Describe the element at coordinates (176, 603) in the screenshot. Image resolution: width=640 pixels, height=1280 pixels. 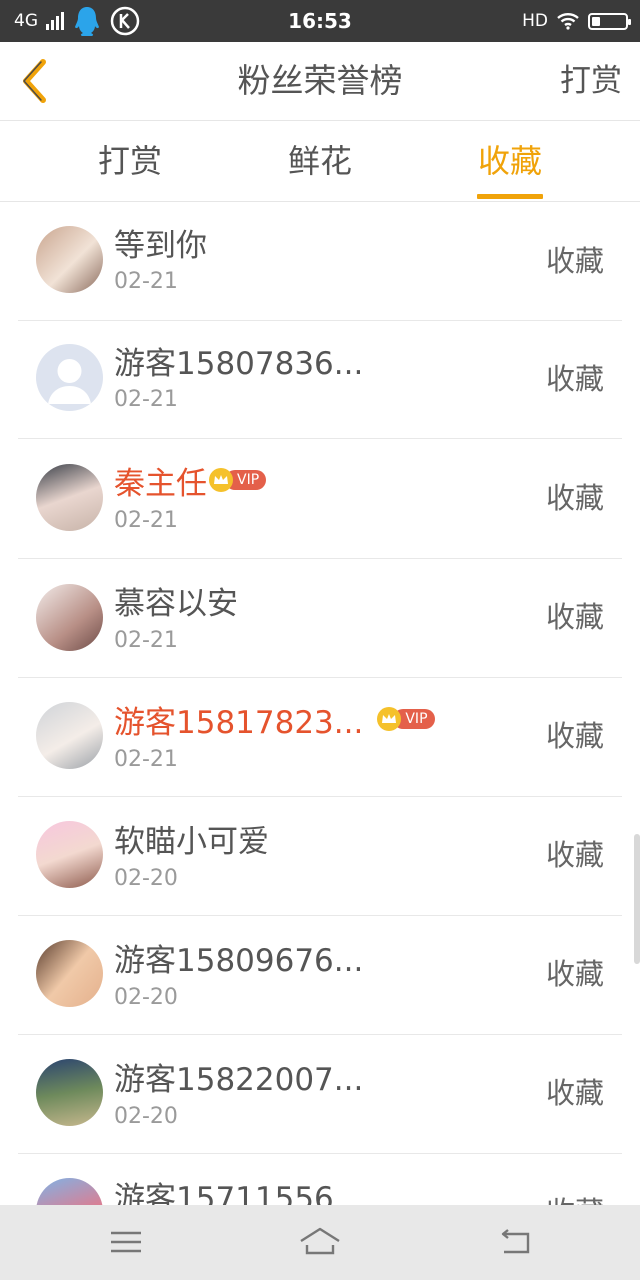
I see `fan-name: 慕容以安` at that location.